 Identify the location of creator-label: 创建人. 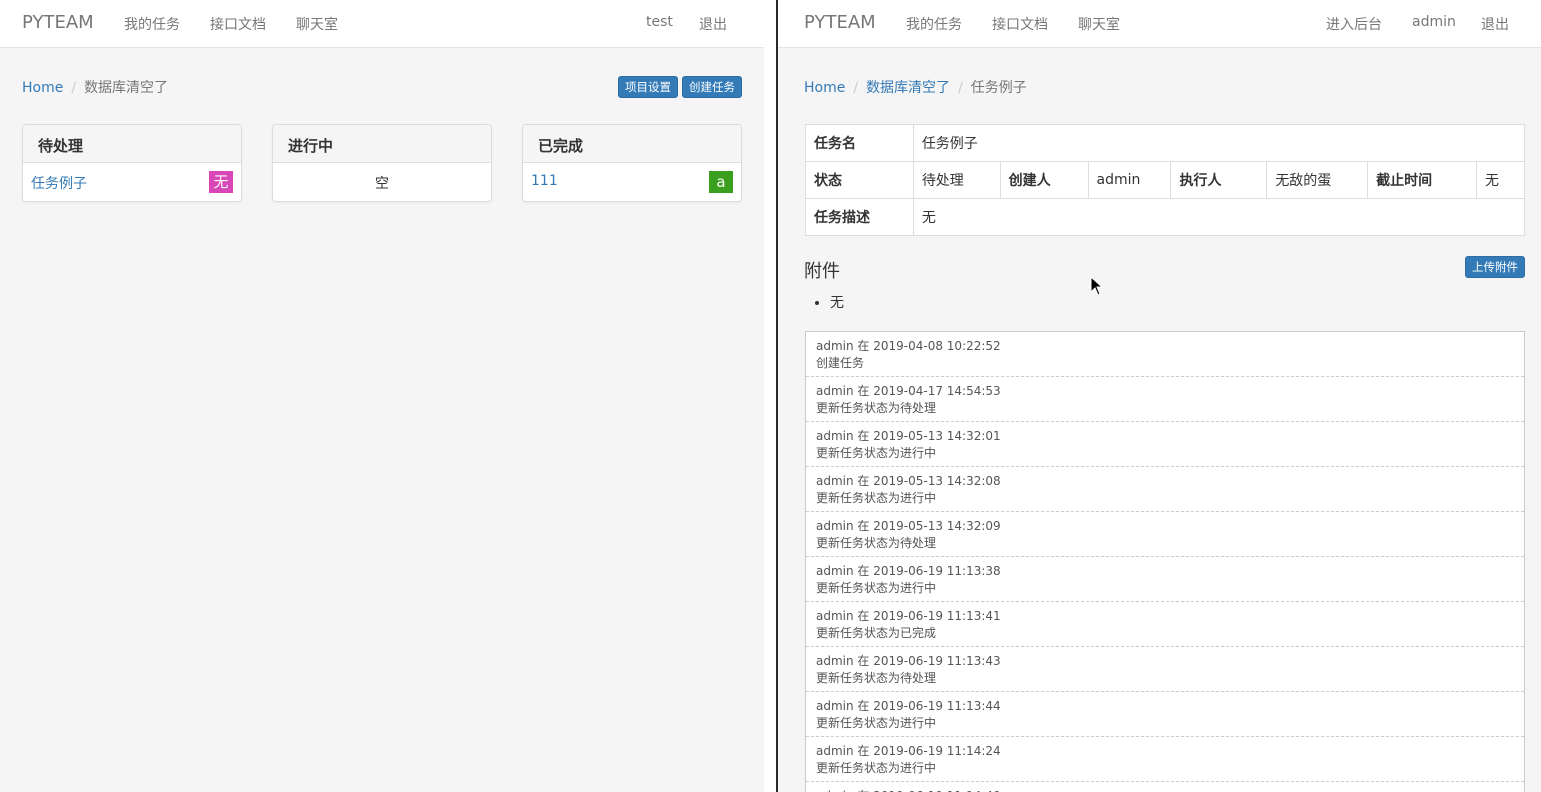
(1044, 180).